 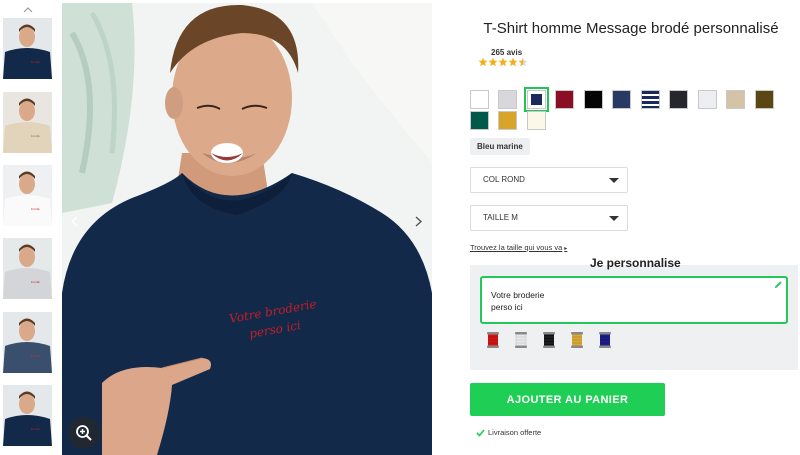 What do you see at coordinates (564, 99) in the screenshot?
I see `color-swatch-burgundy` at bounding box center [564, 99].